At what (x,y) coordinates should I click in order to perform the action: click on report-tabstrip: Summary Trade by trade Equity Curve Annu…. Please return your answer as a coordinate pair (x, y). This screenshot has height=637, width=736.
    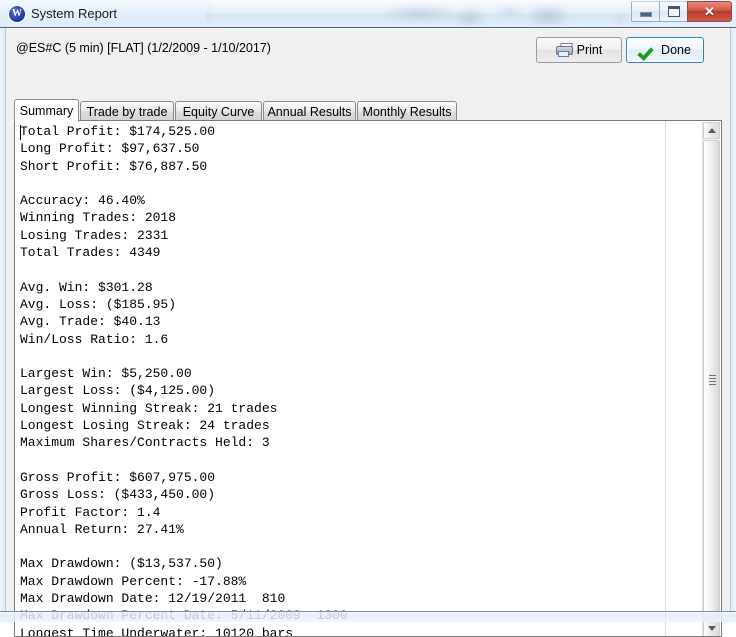
    Looking at the image, I should click on (368, 110).